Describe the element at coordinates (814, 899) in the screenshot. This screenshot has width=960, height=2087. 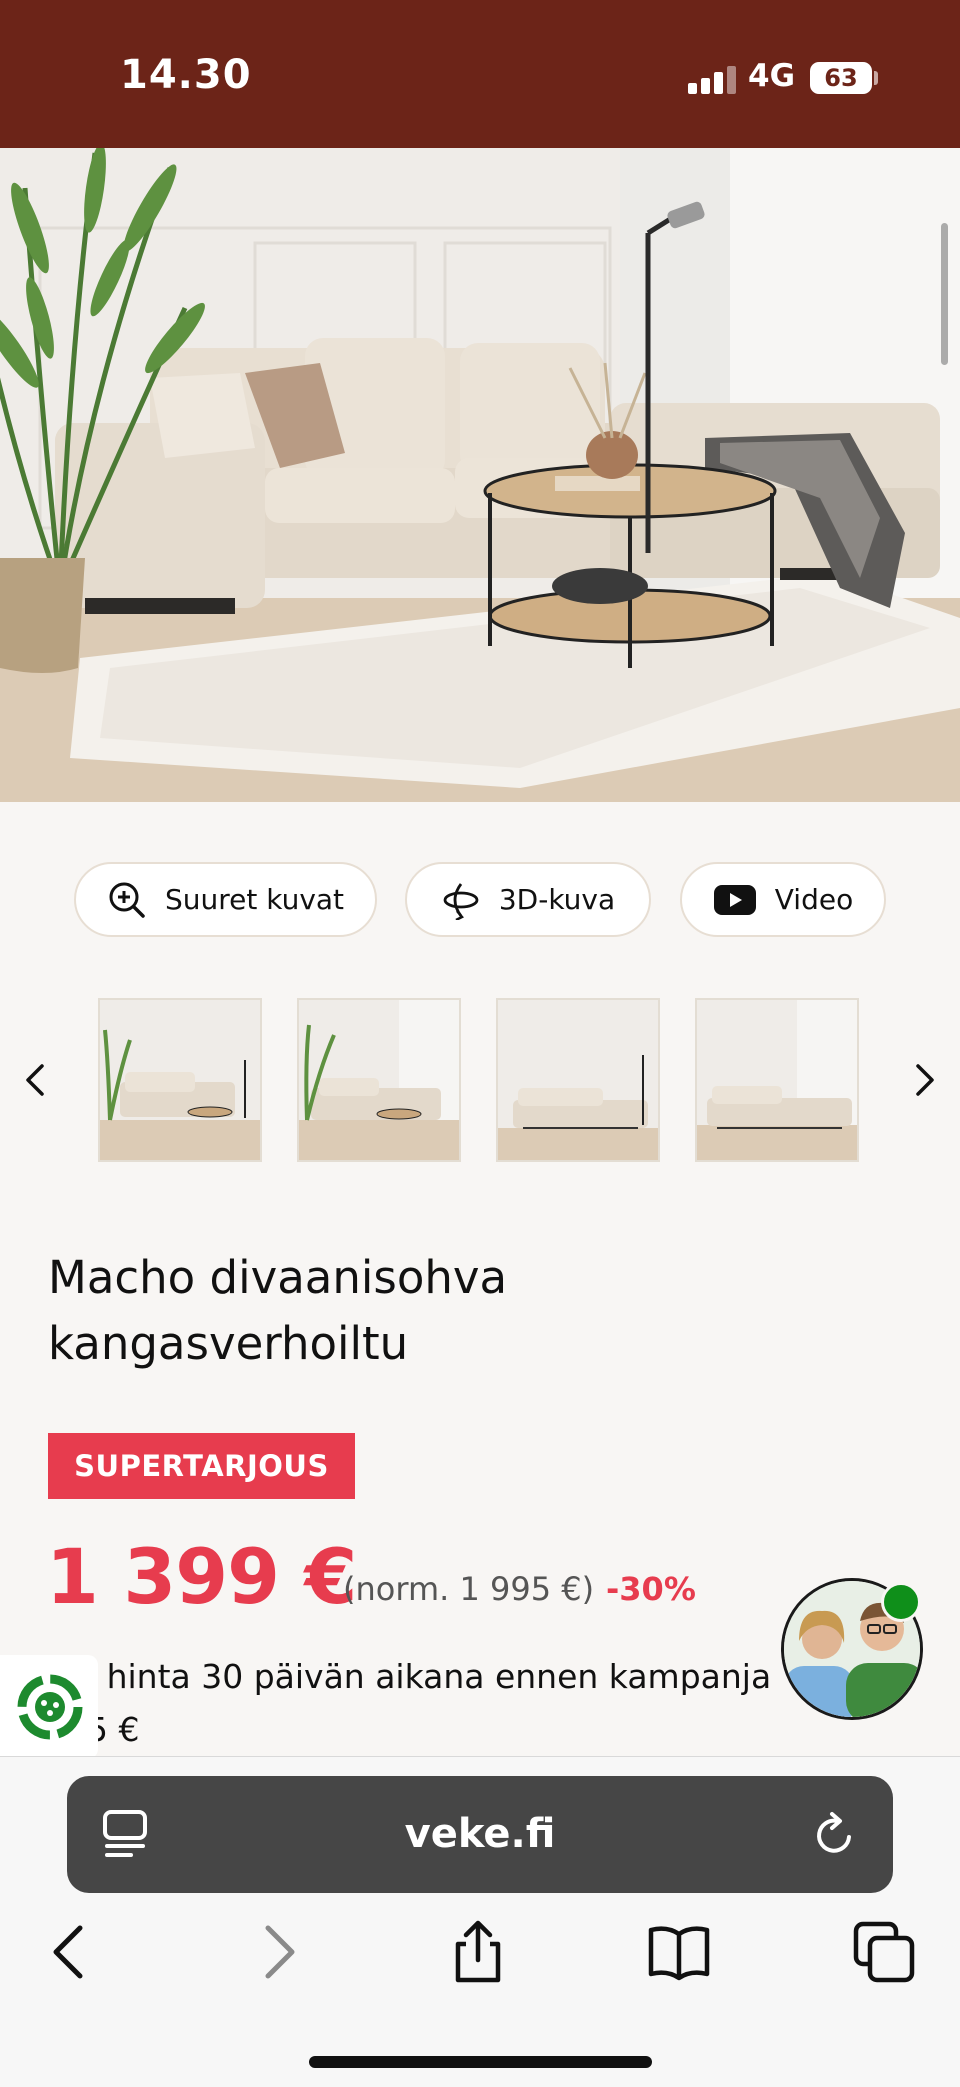
I see `video-label: Video` at that location.